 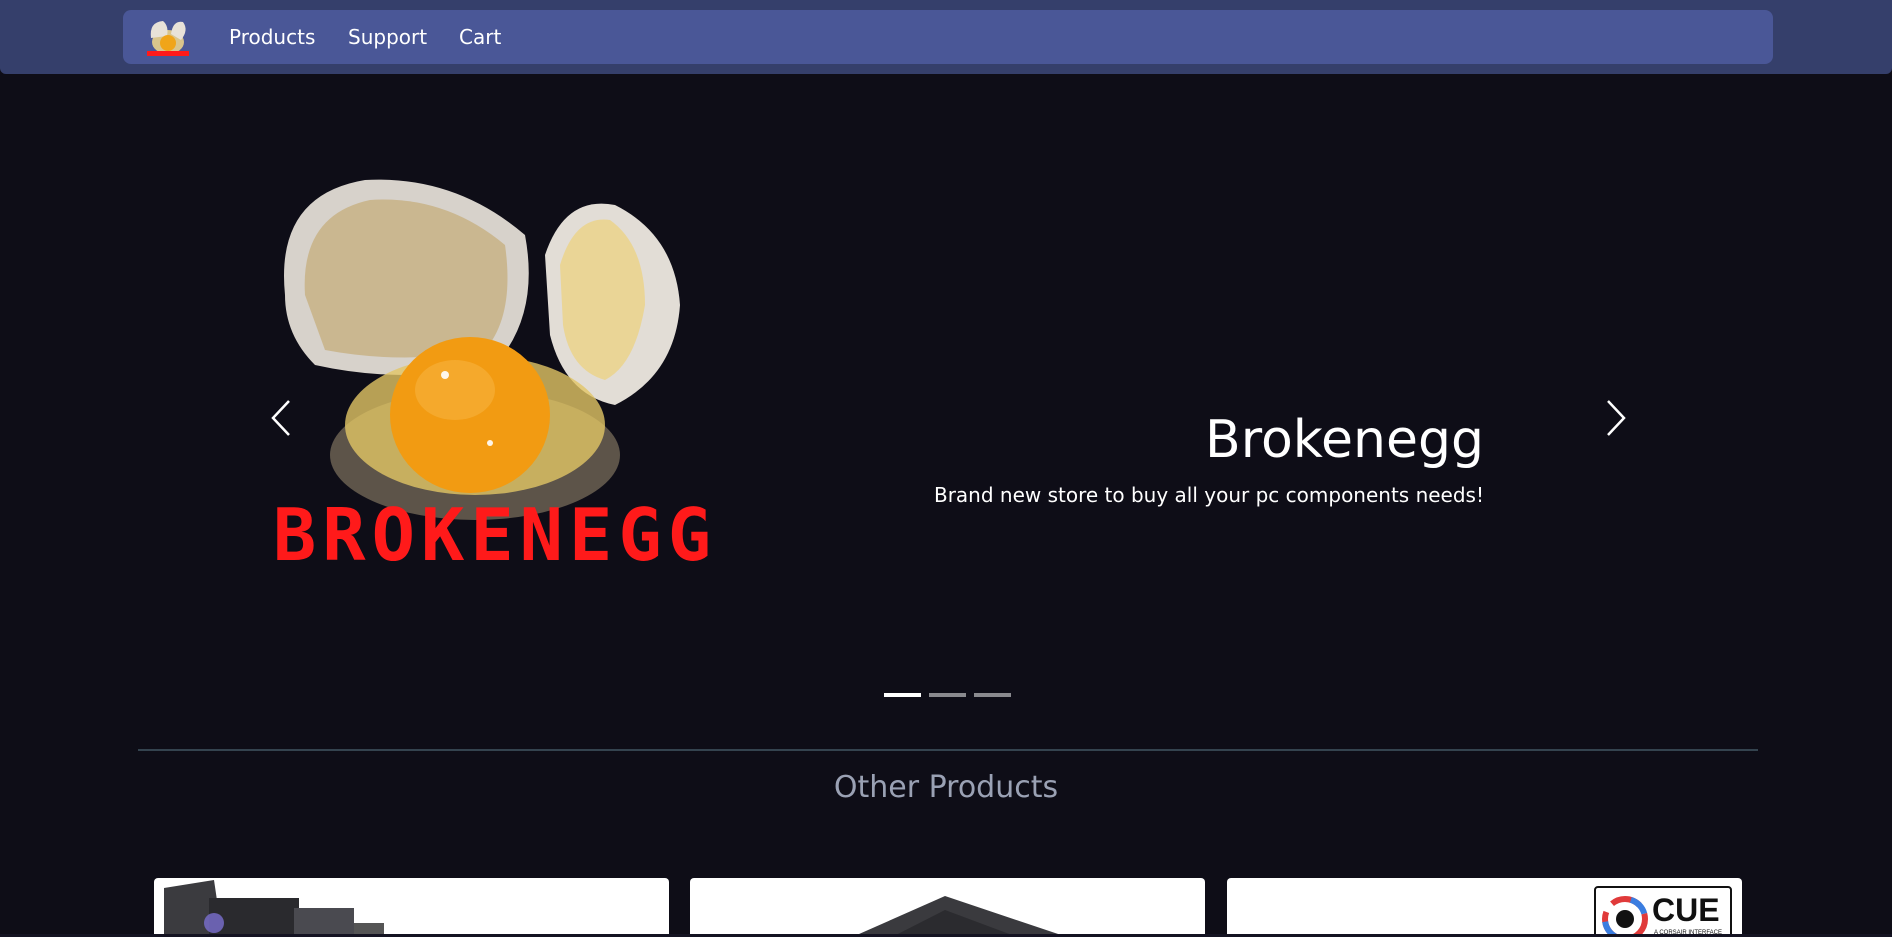 I want to click on navbar: Products Support Cart, so click(x=948, y=37).